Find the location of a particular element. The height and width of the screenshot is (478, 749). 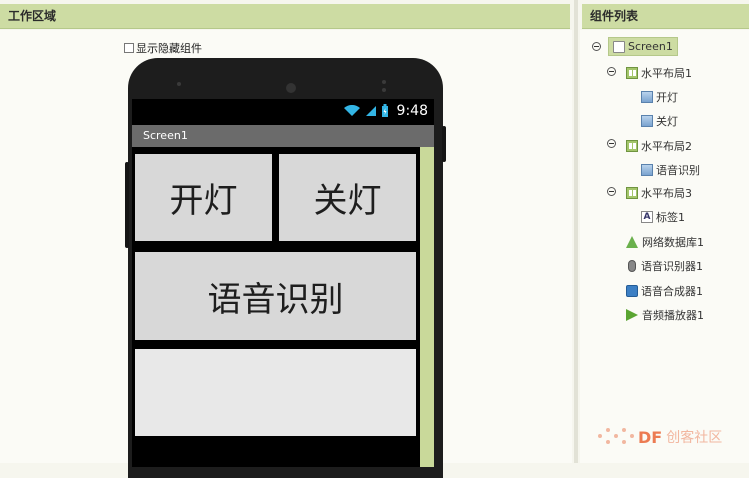

label-placeholder is located at coordinates (275, 392).